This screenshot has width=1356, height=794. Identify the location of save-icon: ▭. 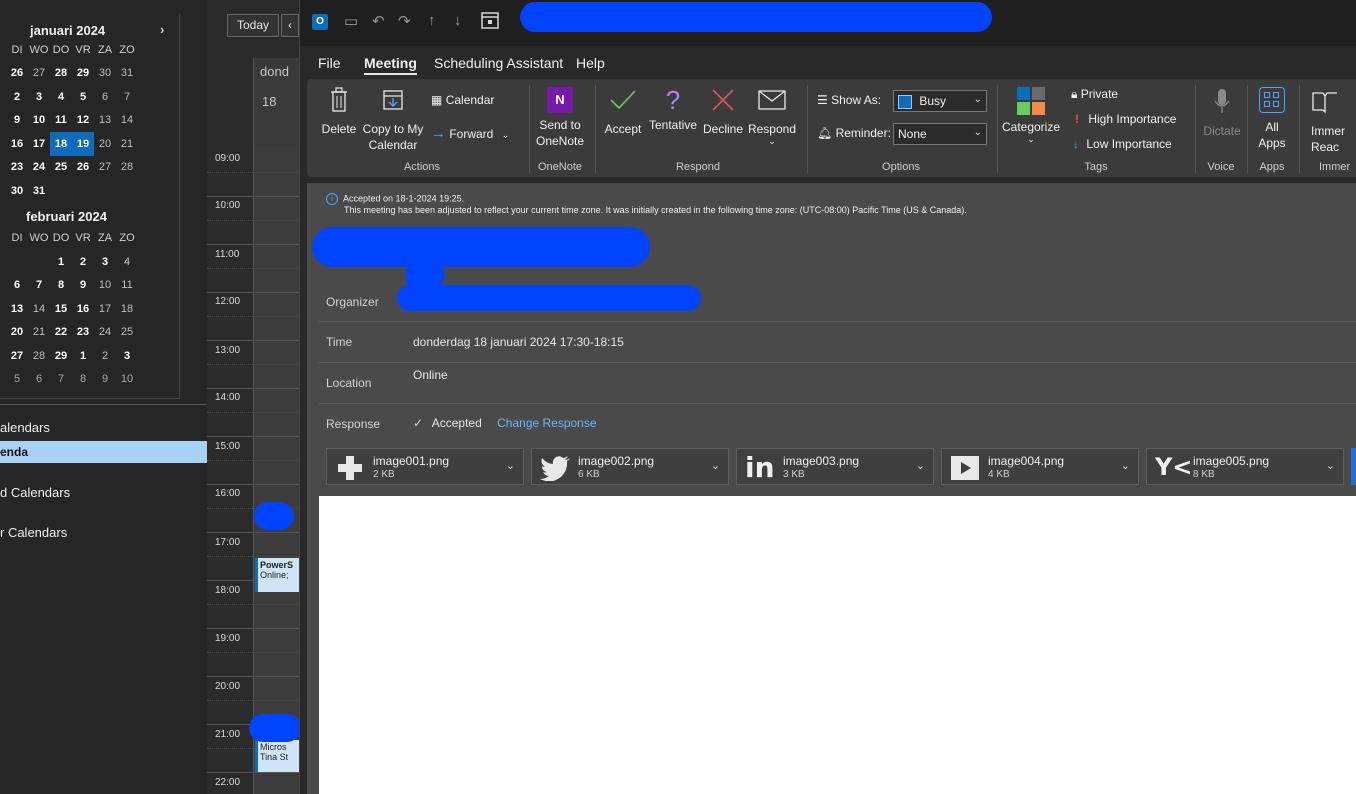
(351, 21).